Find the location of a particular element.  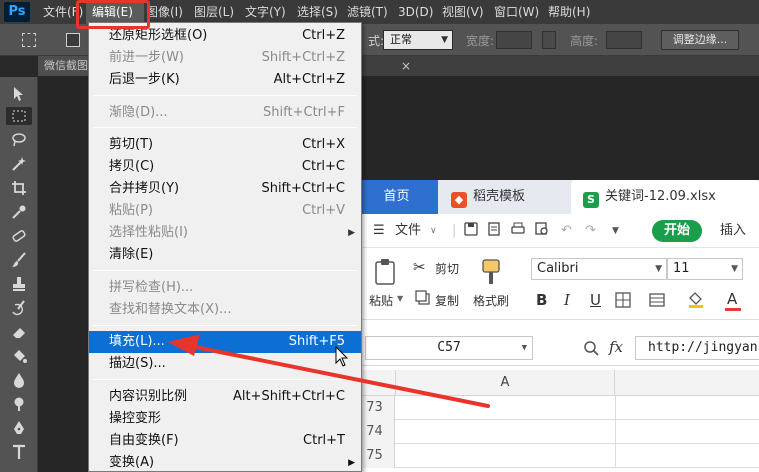

type-tool-icon is located at coordinates (19, 452).